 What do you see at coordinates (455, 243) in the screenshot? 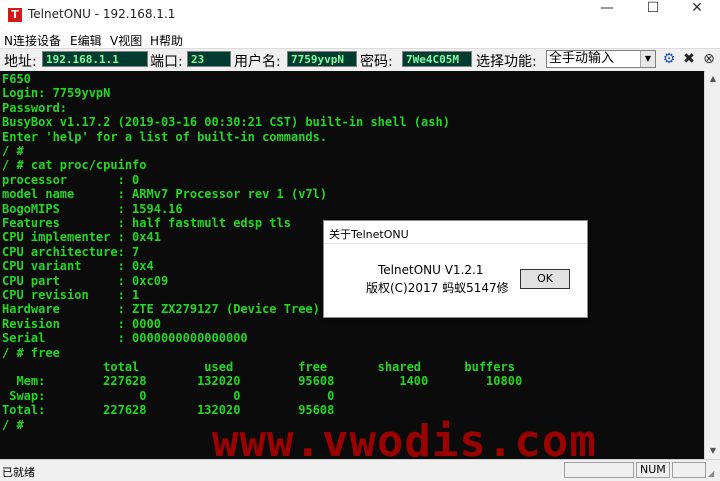
I see `dialog-divider` at bounding box center [455, 243].